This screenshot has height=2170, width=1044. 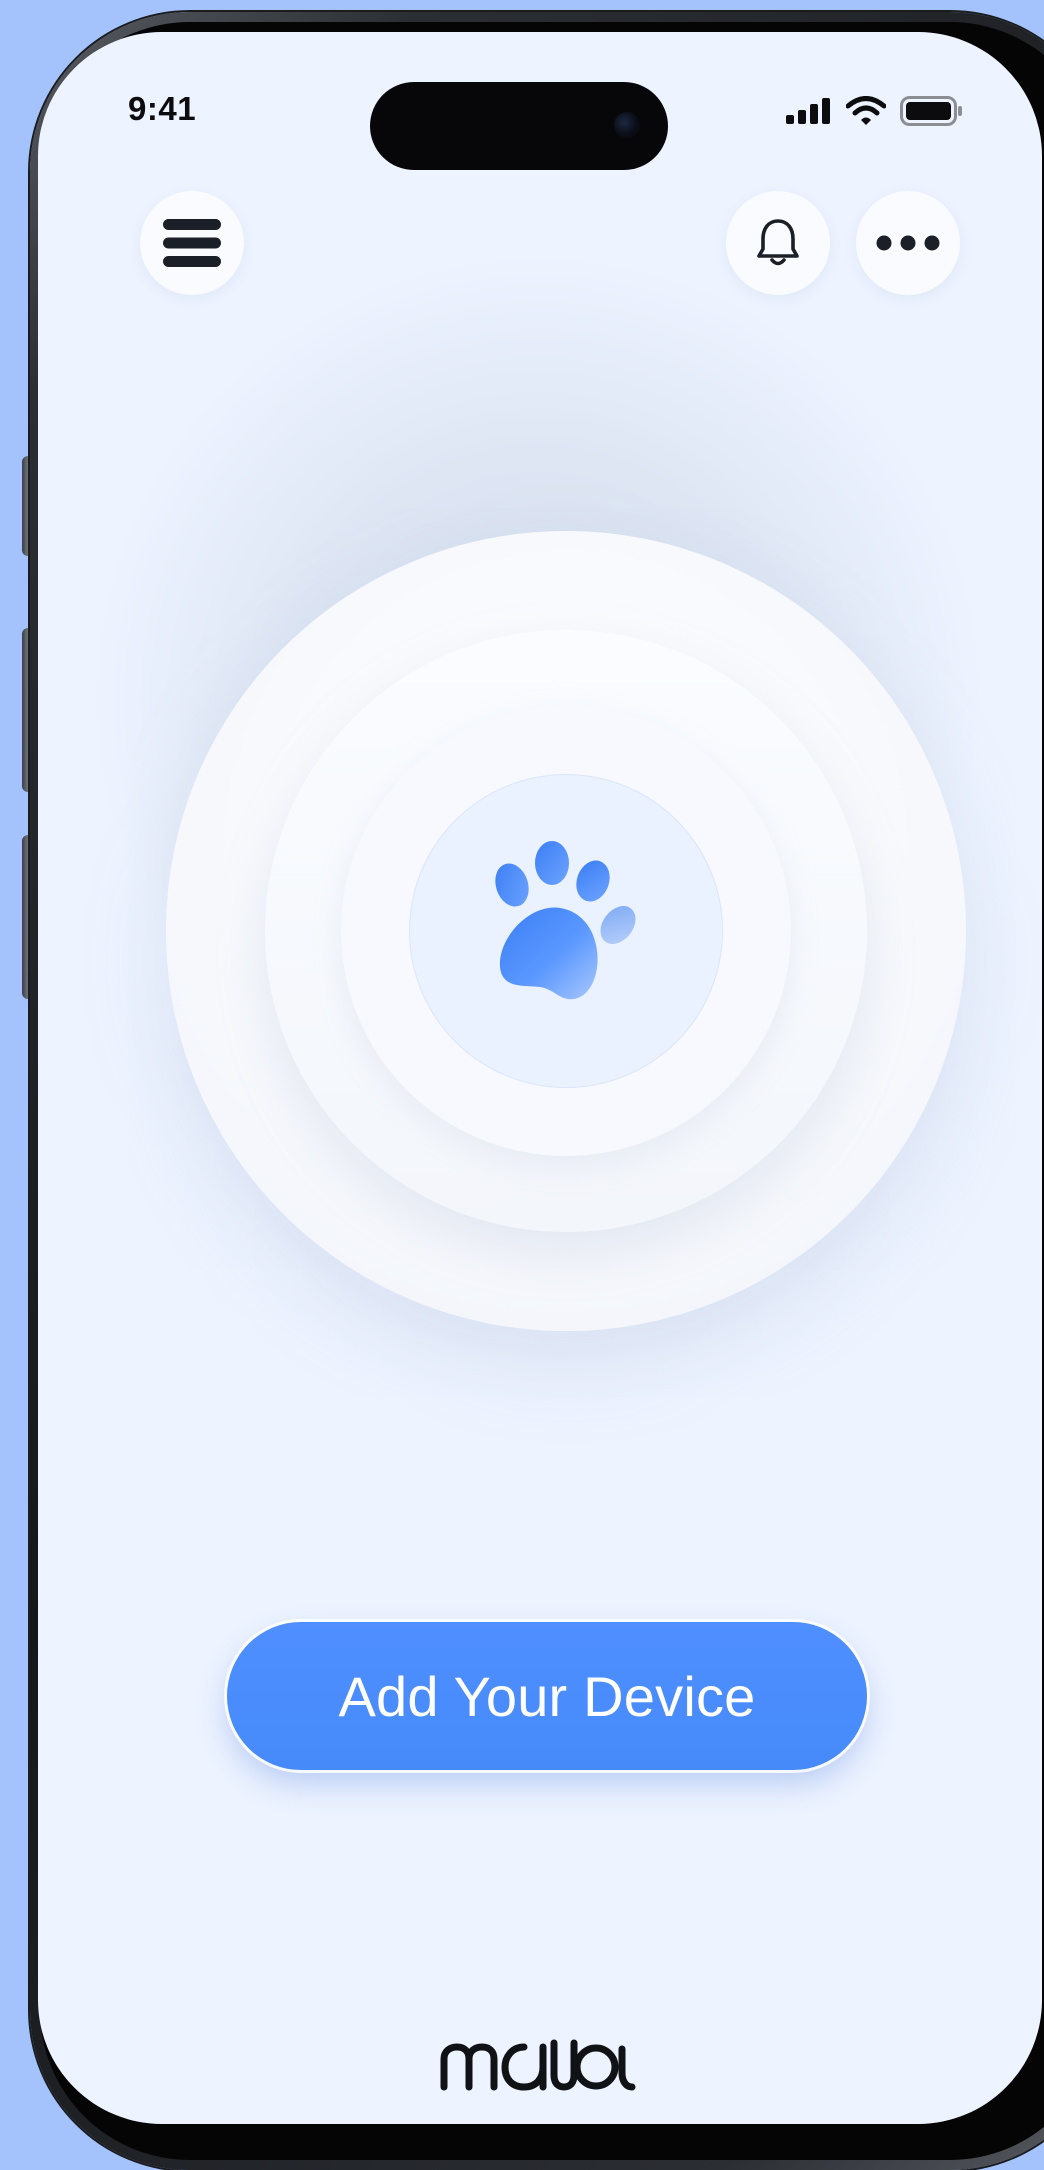 I want to click on dynamic-island, so click(x=519, y=126).